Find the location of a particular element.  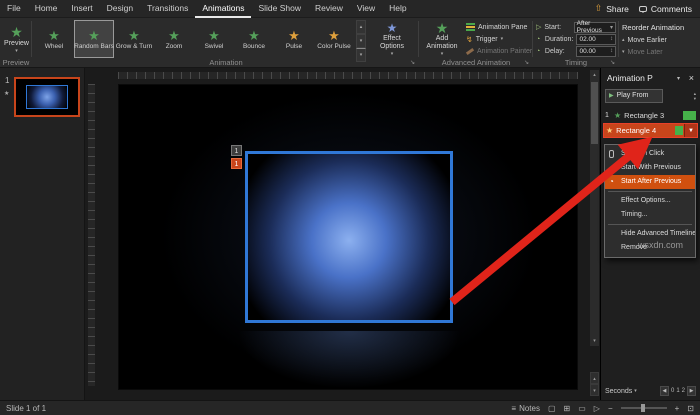

reorder-arrows: ▴ ▾ is located at coordinates (695, 96).